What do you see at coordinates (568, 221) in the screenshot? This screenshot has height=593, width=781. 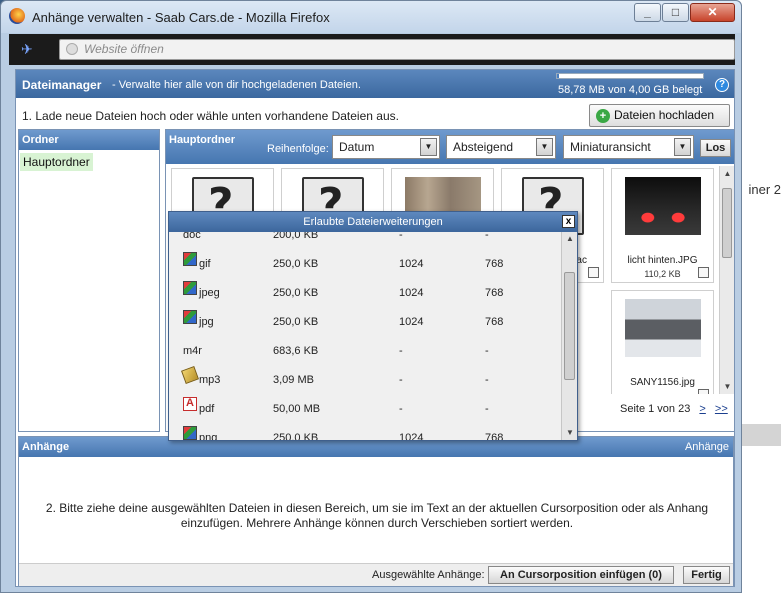 I see `close-icon: x` at bounding box center [568, 221].